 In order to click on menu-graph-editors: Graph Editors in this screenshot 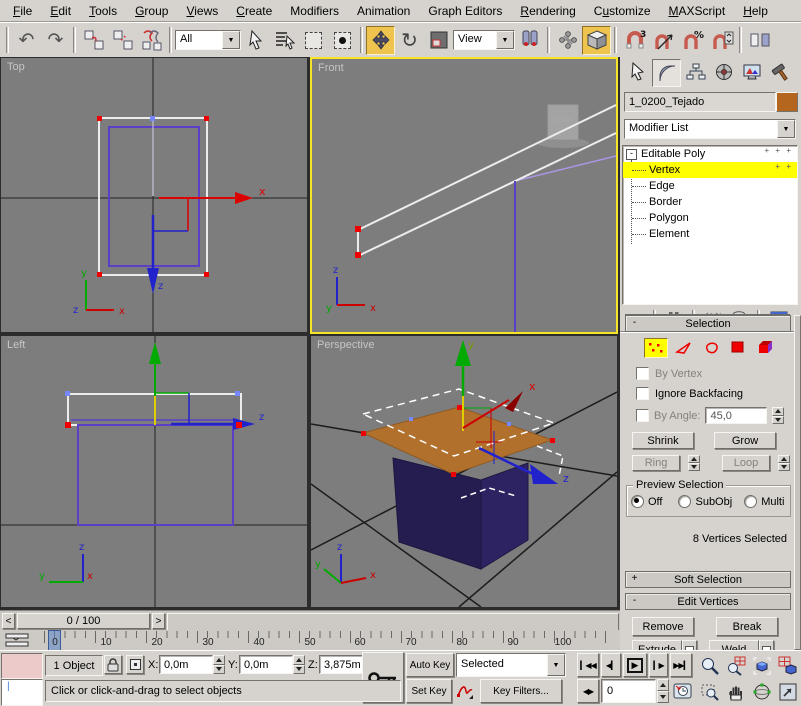, I will do `click(465, 11)`.